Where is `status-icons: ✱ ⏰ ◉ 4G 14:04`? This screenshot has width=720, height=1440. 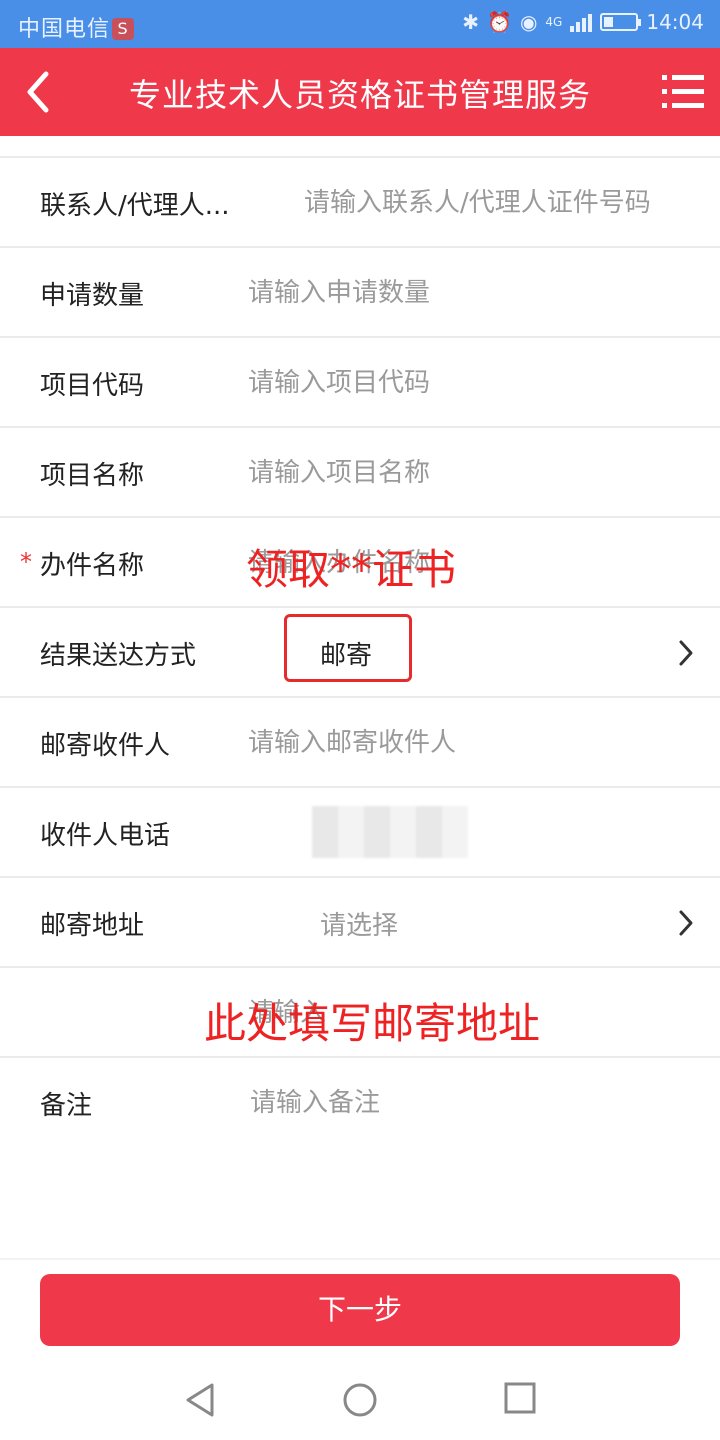 status-icons: ✱ ⏰ ◉ 4G 14:04 is located at coordinates (583, 22).